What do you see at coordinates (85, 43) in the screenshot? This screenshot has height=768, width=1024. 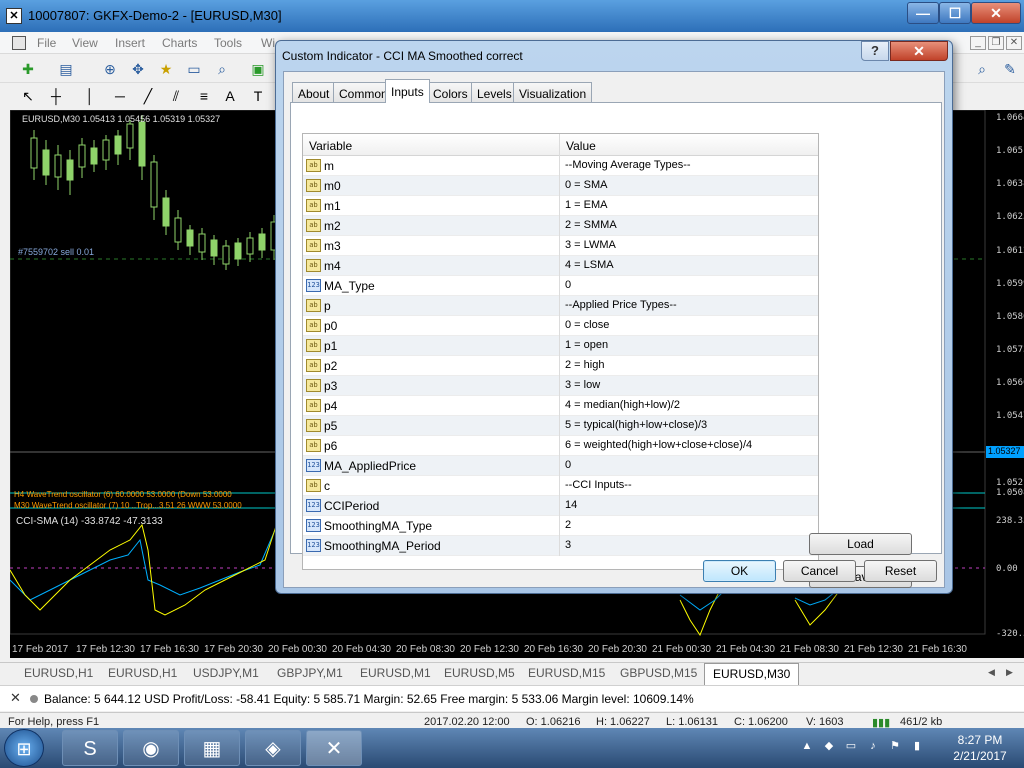 I see `menu-view: View` at bounding box center [85, 43].